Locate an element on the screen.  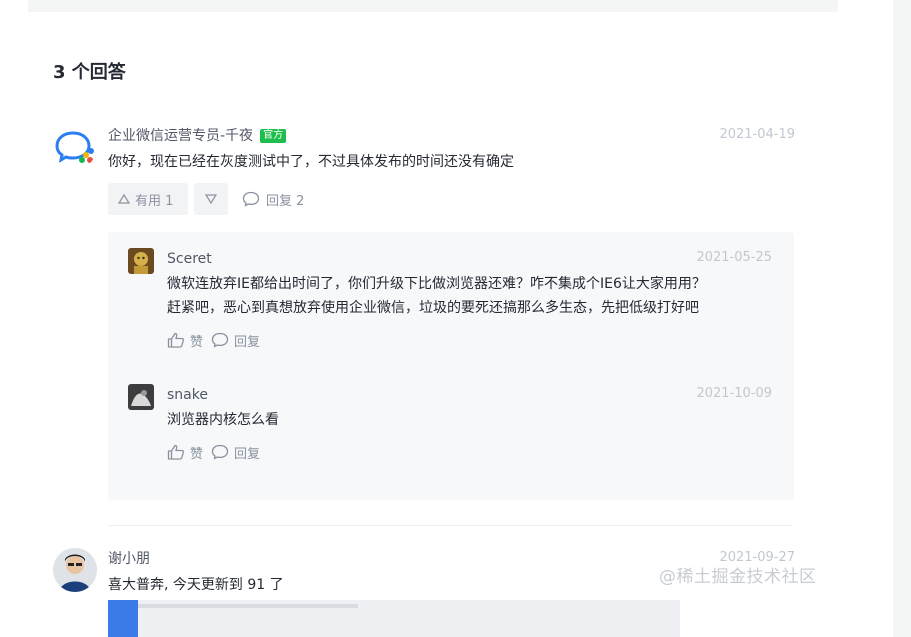
official-badge: 官方 is located at coordinates (273, 136).